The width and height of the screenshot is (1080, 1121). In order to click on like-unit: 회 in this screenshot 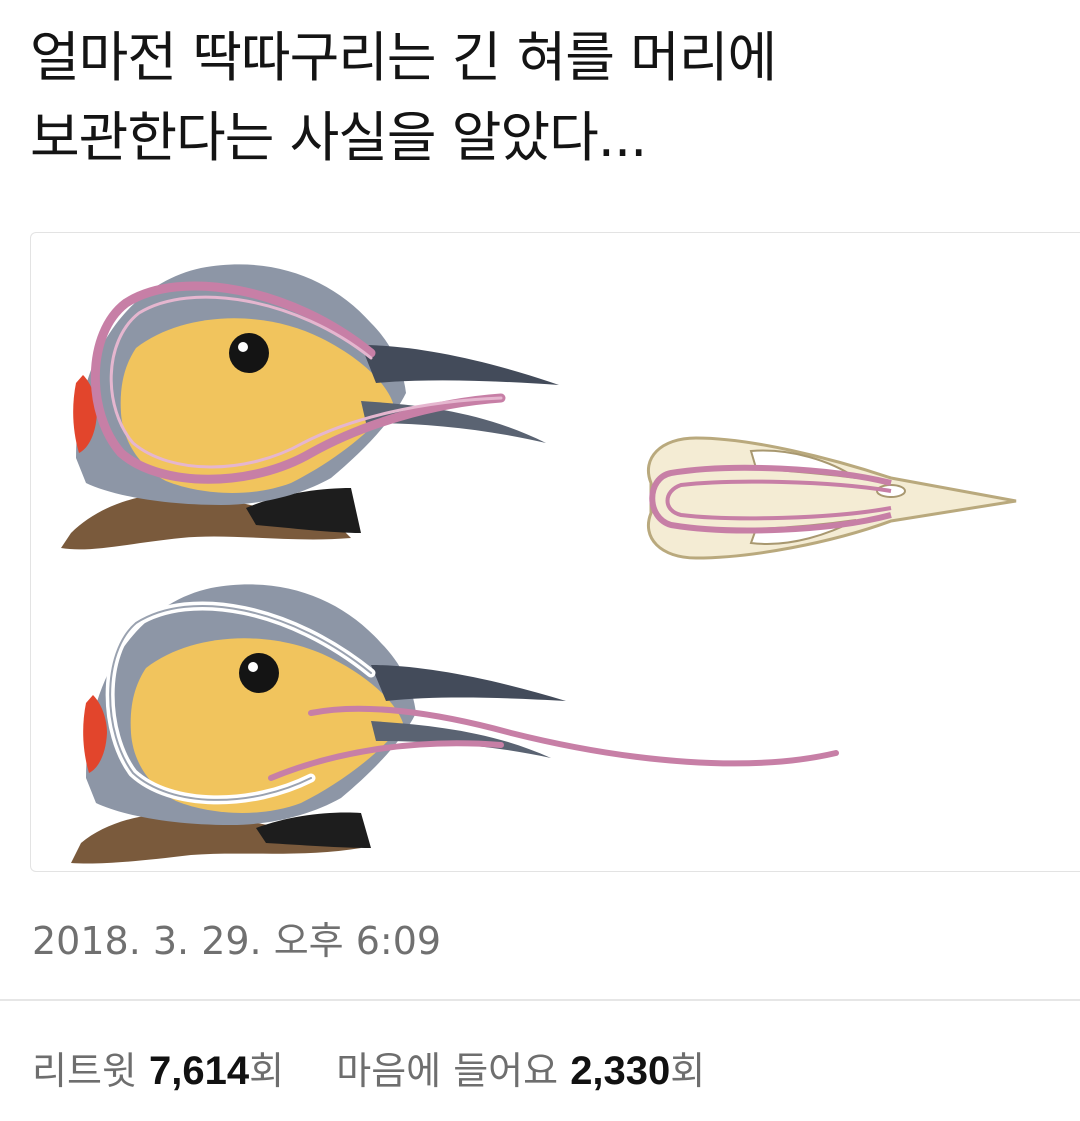, I will do `click(688, 1071)`.